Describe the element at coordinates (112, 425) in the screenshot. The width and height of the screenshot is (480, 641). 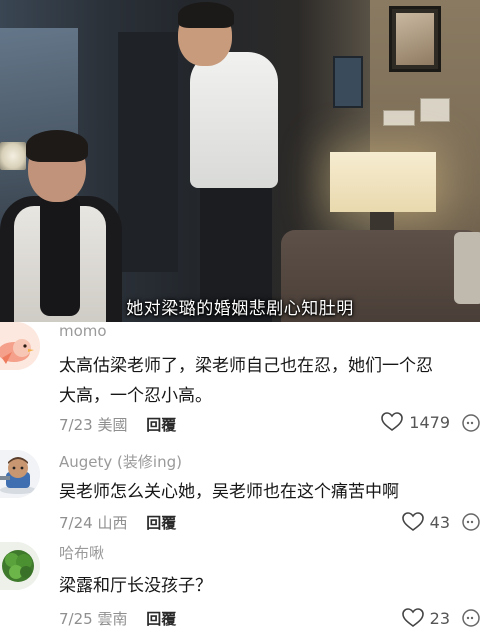
I see `comment-location: 美國` at that location.